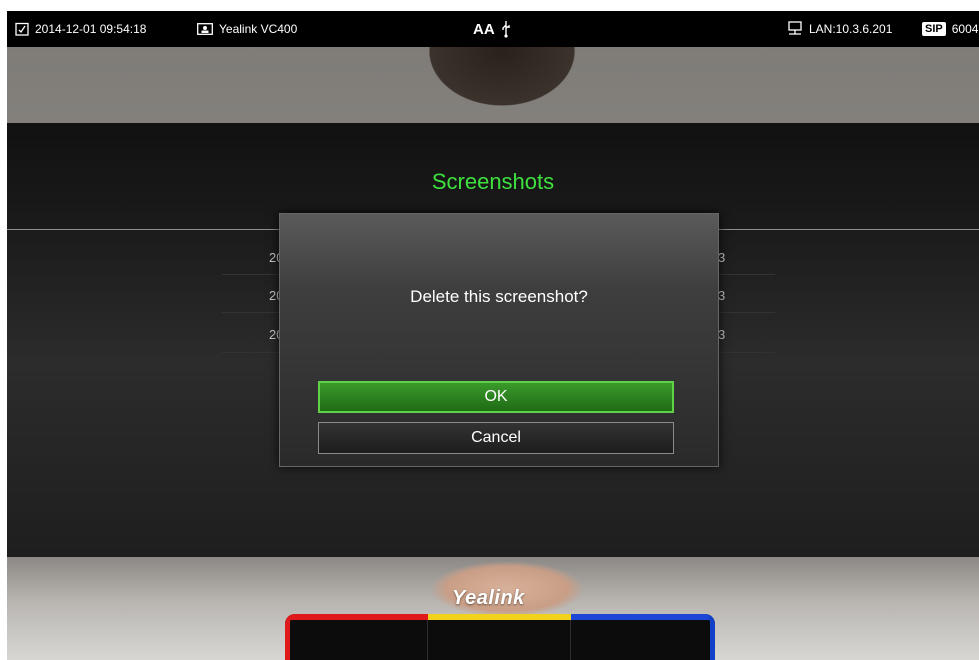 The height and width of the screenshot is (660, 979). I want to click on lan-item: LAN:10.3.6.201, so click(839, 29).